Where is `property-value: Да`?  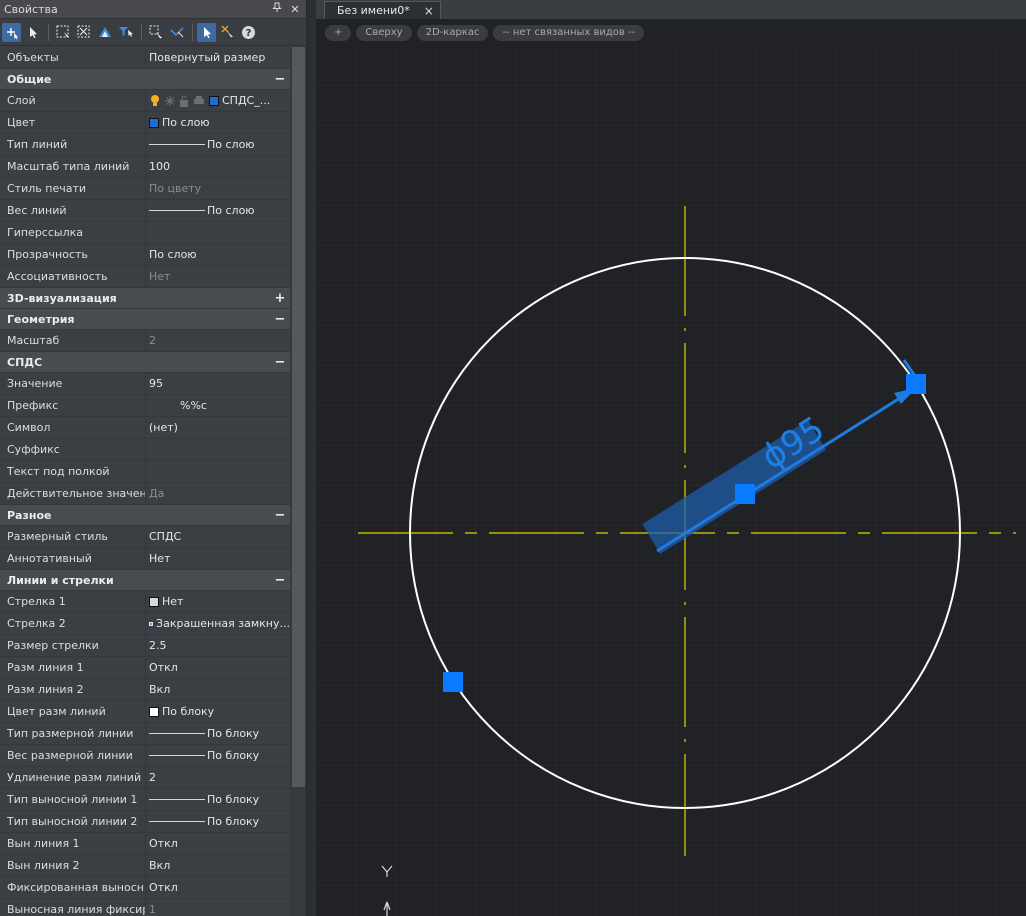 property-value: Да is located at coordinates (217, 493).